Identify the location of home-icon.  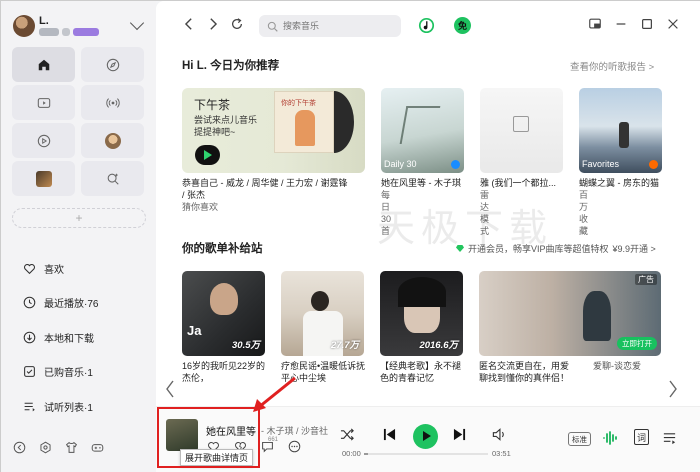
(43, 64).